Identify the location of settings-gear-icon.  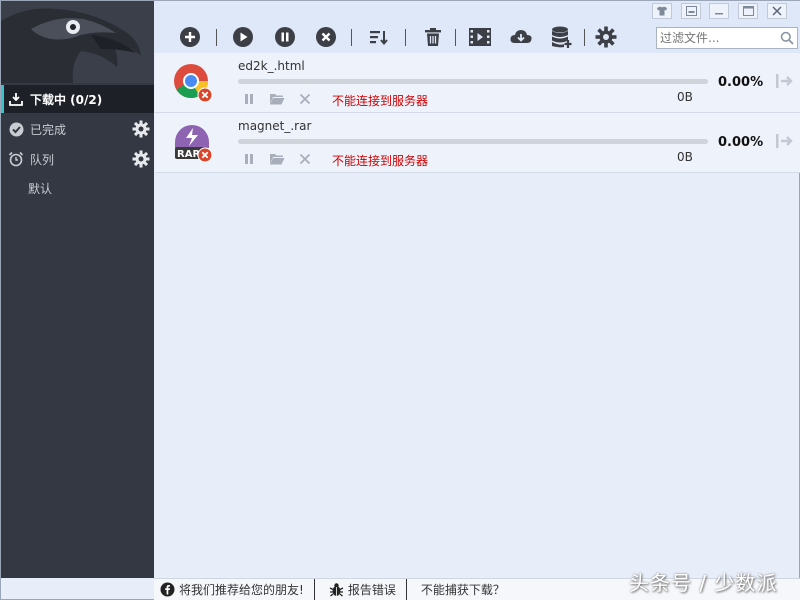
(606, 37).